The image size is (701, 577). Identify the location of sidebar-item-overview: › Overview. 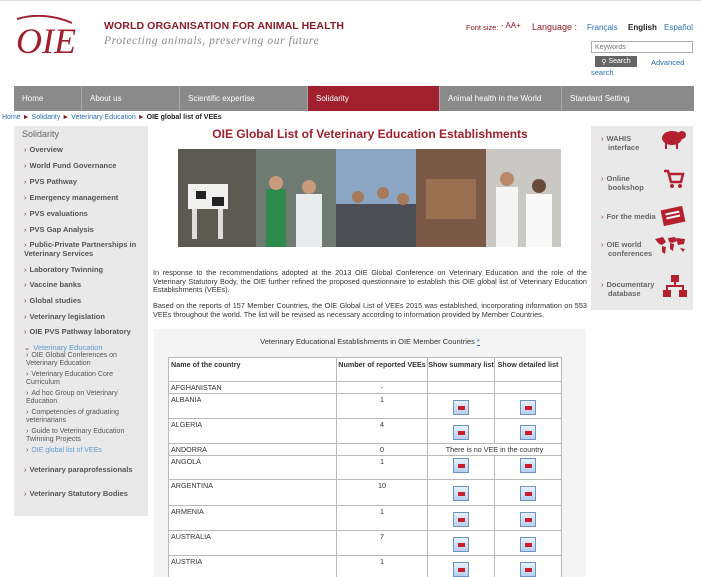
(83, 149).